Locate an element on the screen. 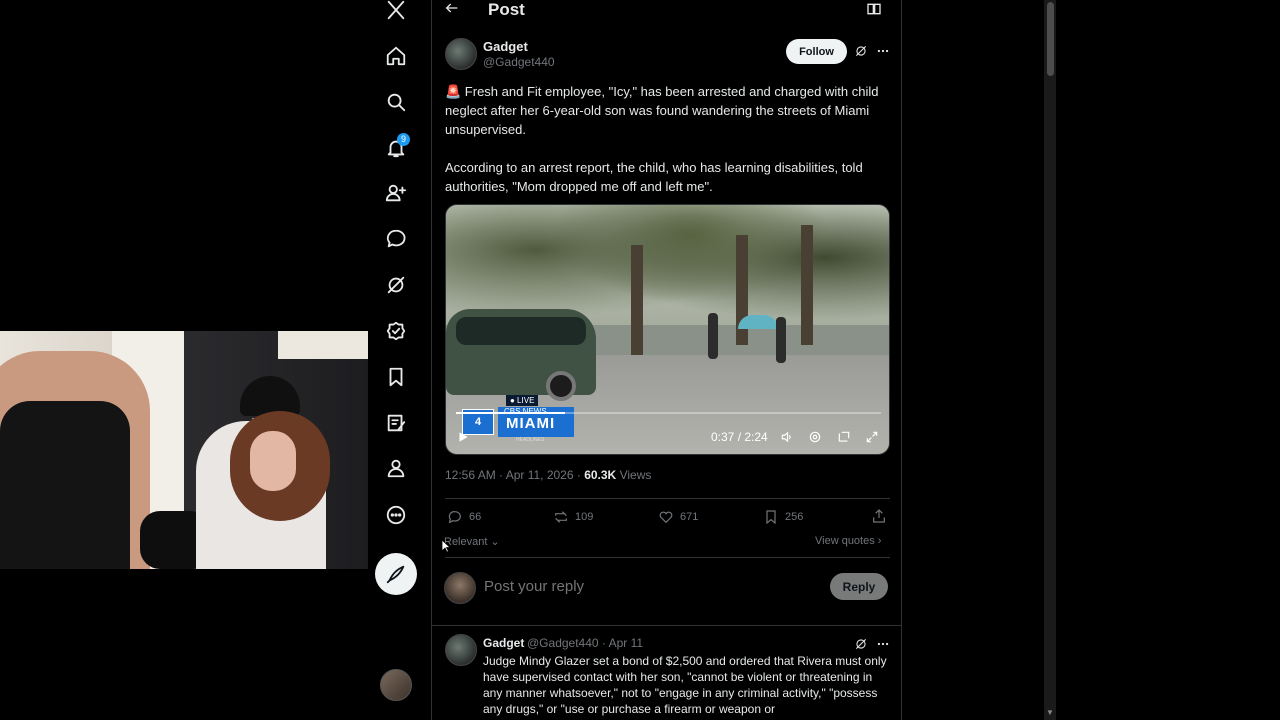 The image size is (1280, 720). messages-icon is located at coordinates (396, 239).